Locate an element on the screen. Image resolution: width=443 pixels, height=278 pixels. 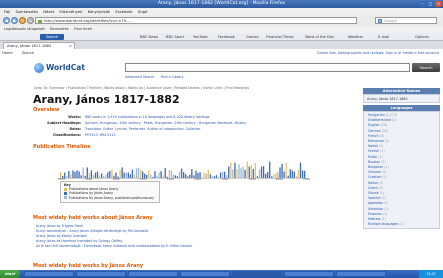
bookmark-getting-started: Bevezetés is located at coordinates (59, 29).